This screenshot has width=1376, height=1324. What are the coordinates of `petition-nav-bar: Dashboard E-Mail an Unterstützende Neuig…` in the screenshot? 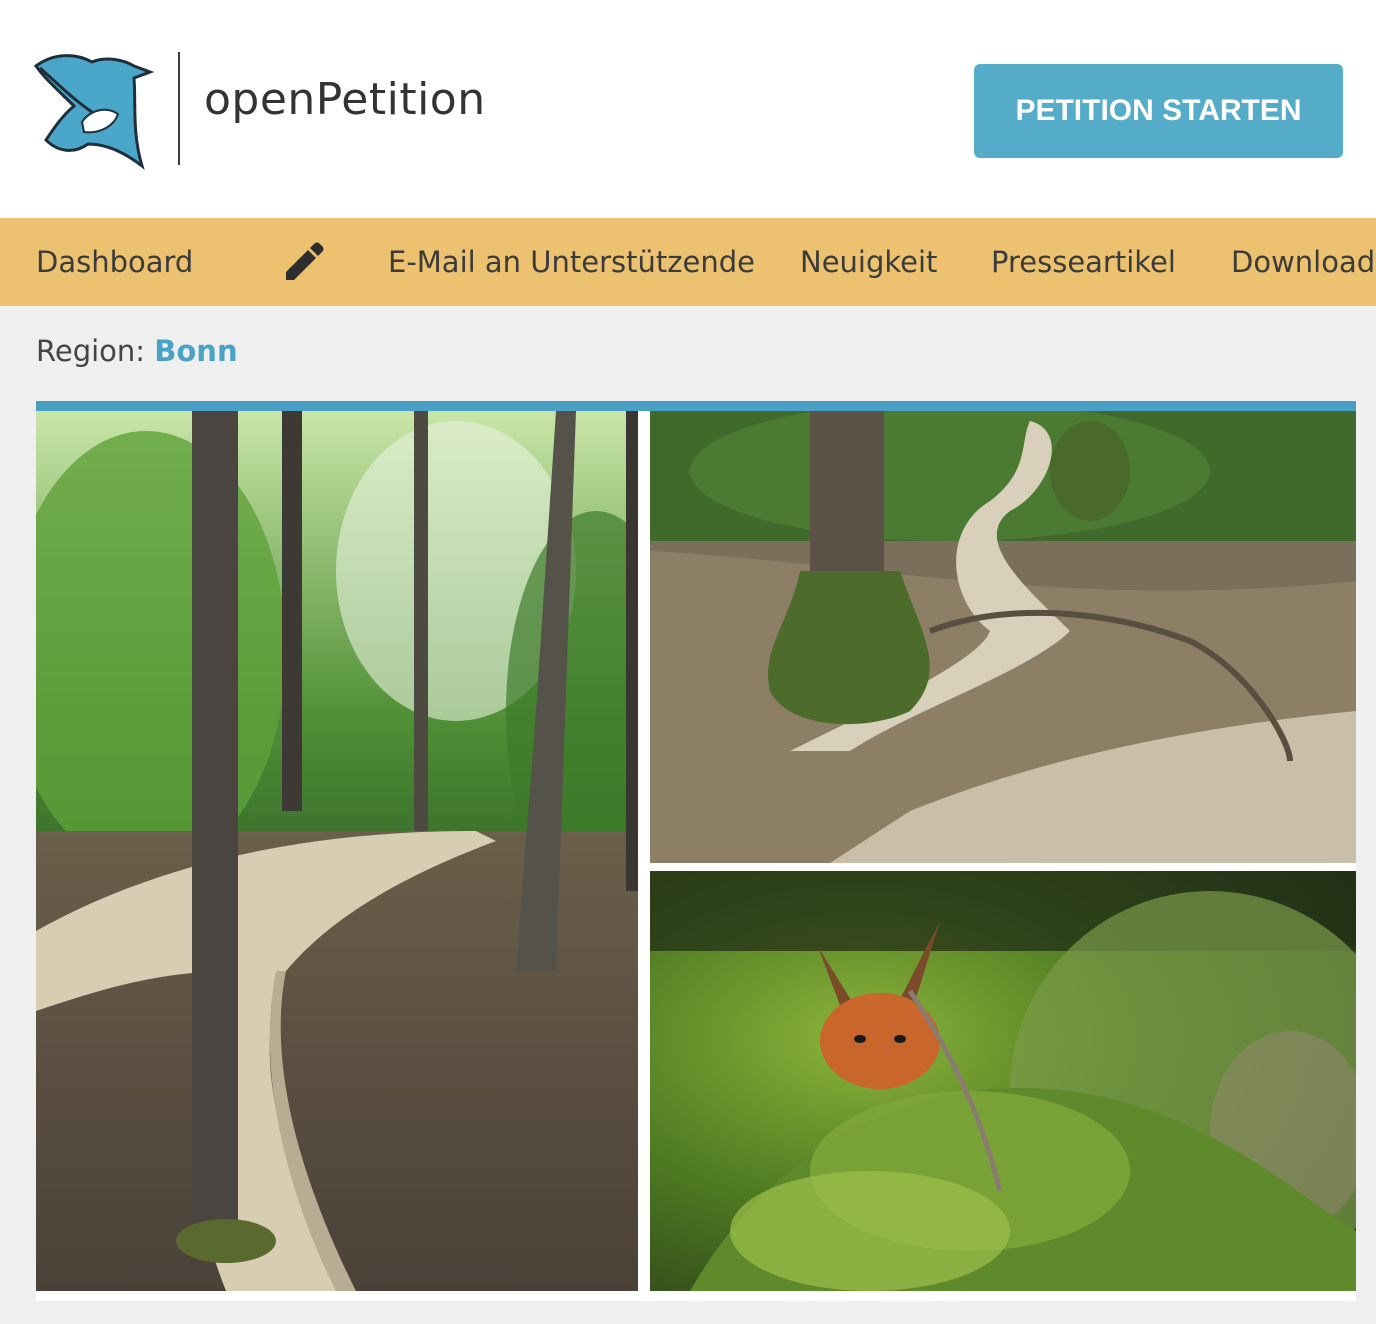 It's located at (688, 262).